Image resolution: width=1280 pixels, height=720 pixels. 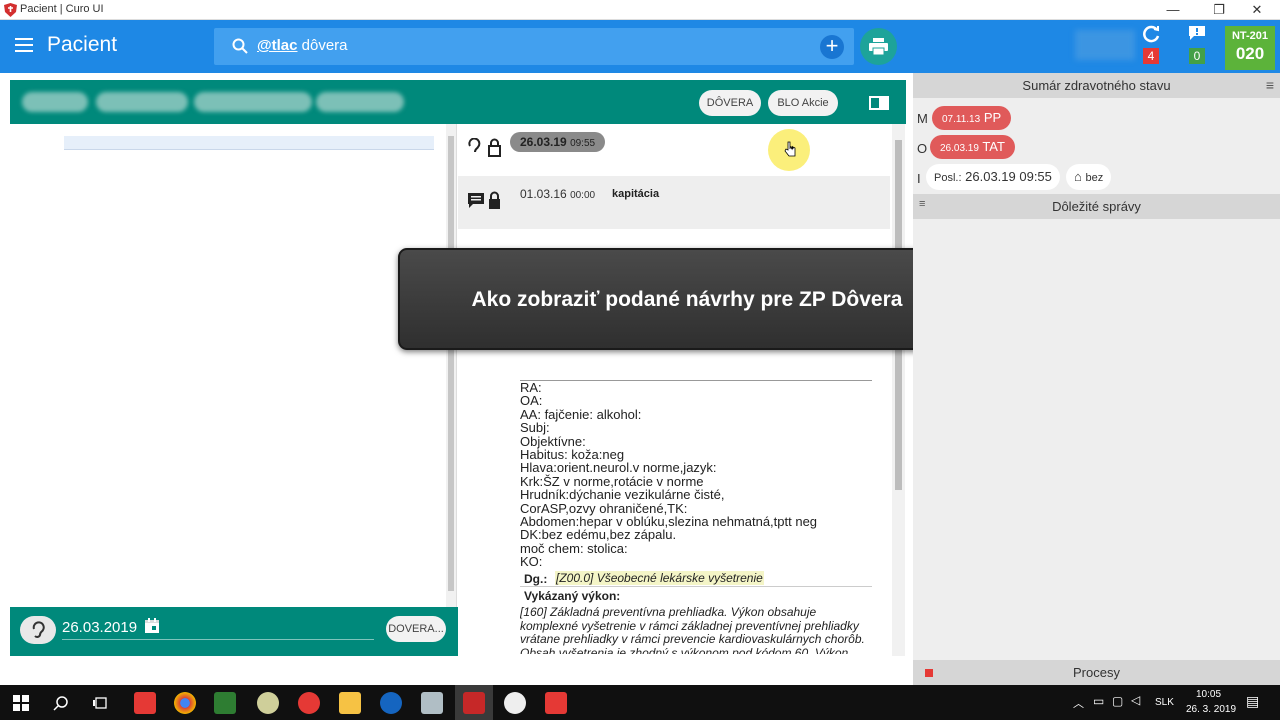 What do you see at coordinates (636, 194) in the screenshot?
I see `record-type: kapitácia` at bounding box center [636, 194].